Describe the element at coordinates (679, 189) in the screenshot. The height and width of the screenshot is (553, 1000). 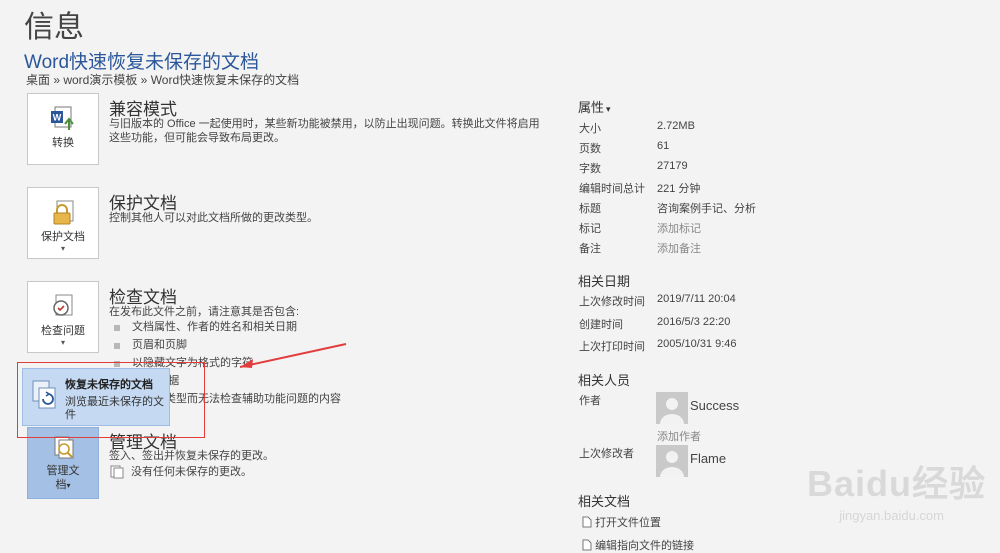
I see `property-value: 221 分钟` at that location.